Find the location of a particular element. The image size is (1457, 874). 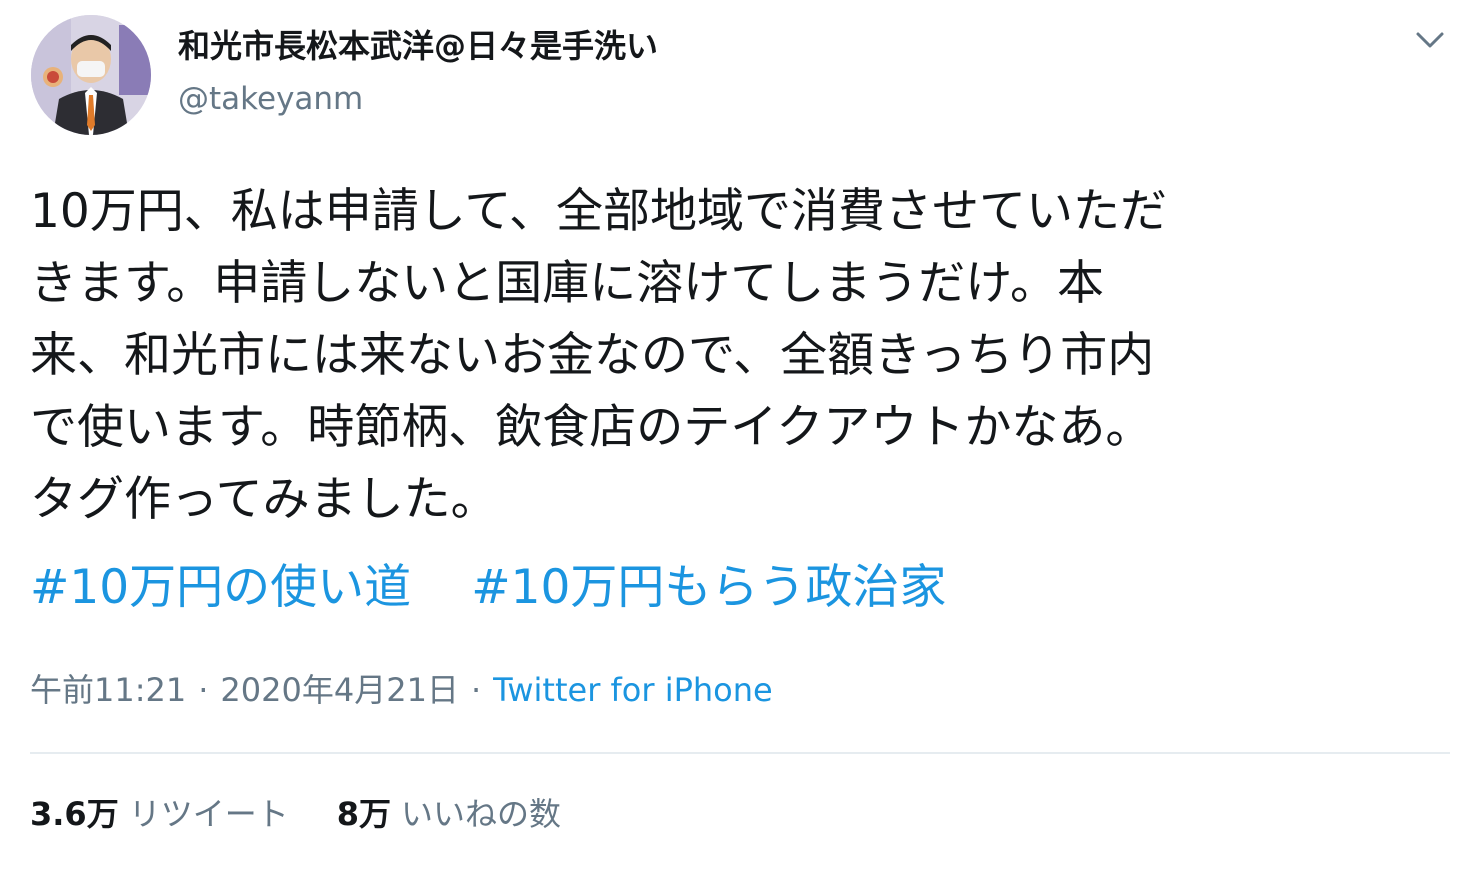

retweets-count: 3.6万 is located at coordinates (74, 814).